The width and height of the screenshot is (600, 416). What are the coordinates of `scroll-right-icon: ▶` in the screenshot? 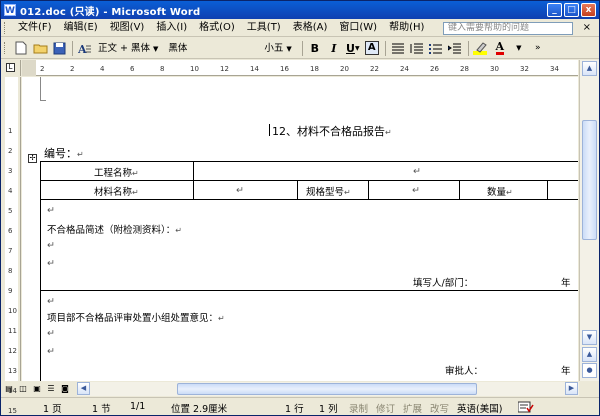 It's located at (571, 388).